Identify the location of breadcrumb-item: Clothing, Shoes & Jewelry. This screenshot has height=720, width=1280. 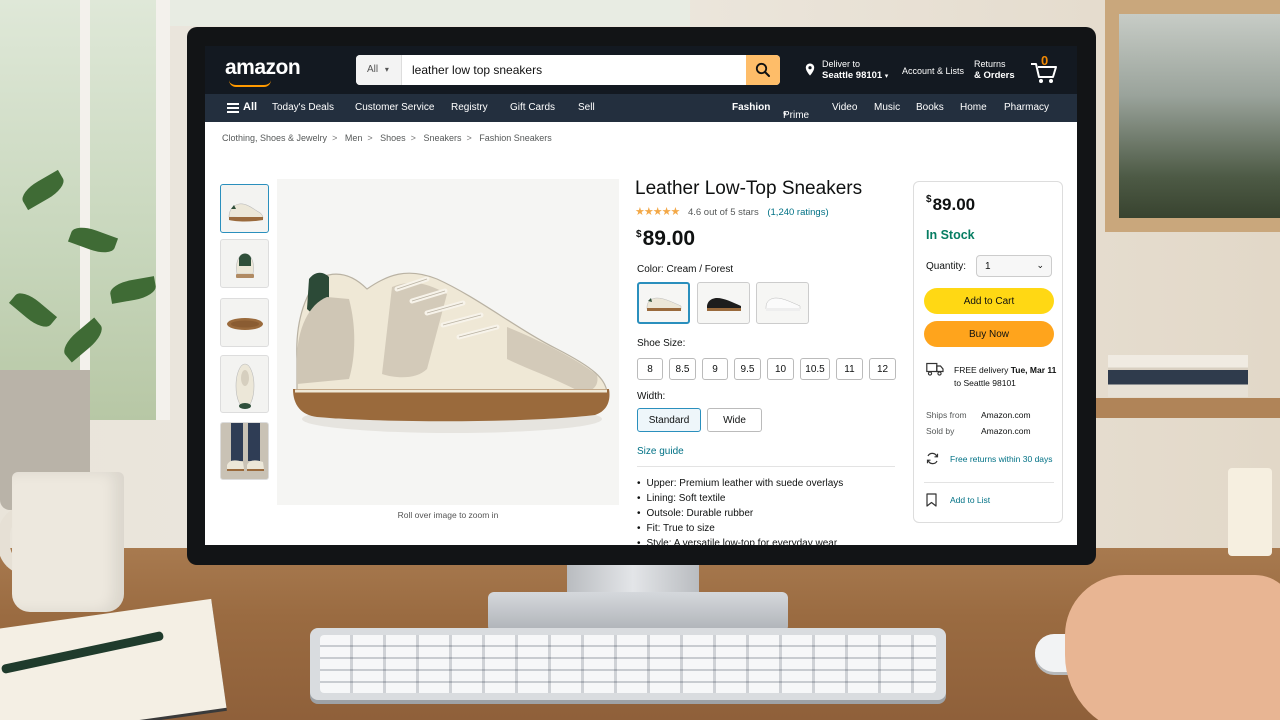
(274, 138).